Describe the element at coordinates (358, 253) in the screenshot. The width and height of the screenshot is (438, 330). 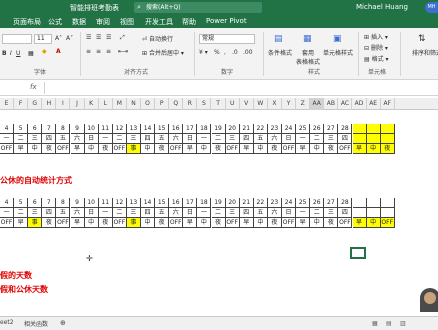
I see `selected-cell` at that location.